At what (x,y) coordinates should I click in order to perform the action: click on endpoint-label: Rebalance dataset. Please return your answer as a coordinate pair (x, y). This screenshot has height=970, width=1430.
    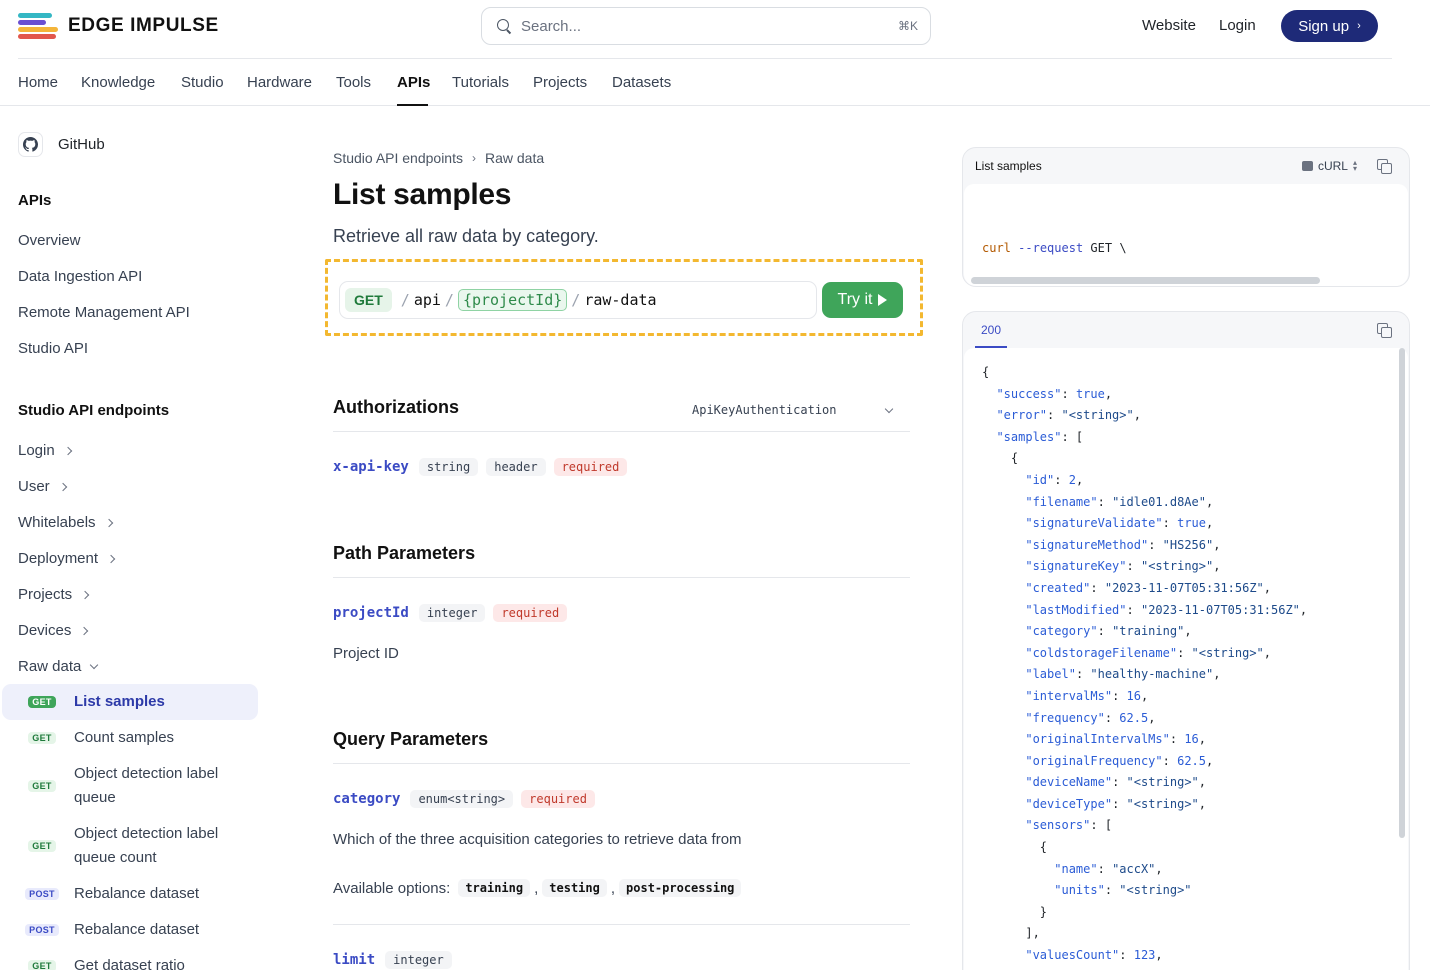
    Looking at the image, I should click on (137, 893).